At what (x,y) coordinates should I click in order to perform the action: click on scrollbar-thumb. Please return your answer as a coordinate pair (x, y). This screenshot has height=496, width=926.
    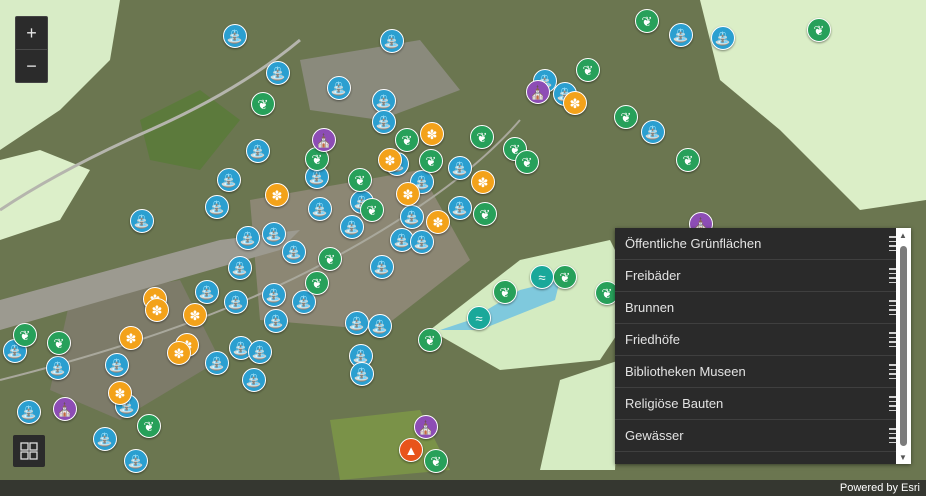
    Looking at the image, I should click on (903, 346).